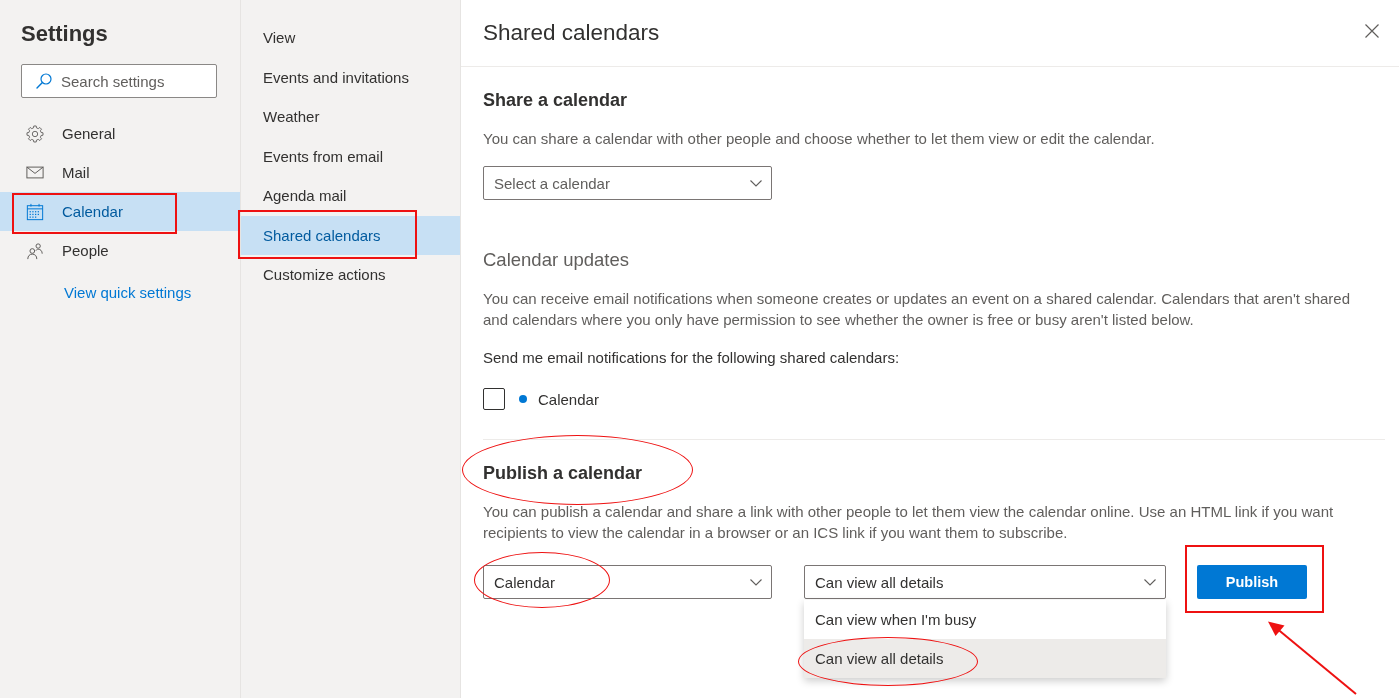 This screenshot has height=698, width=1399. What do you see at coordinates (571, 33) in the screenshot?
I see `panel-title: Shared calendars` at bounding box center [571, 33].